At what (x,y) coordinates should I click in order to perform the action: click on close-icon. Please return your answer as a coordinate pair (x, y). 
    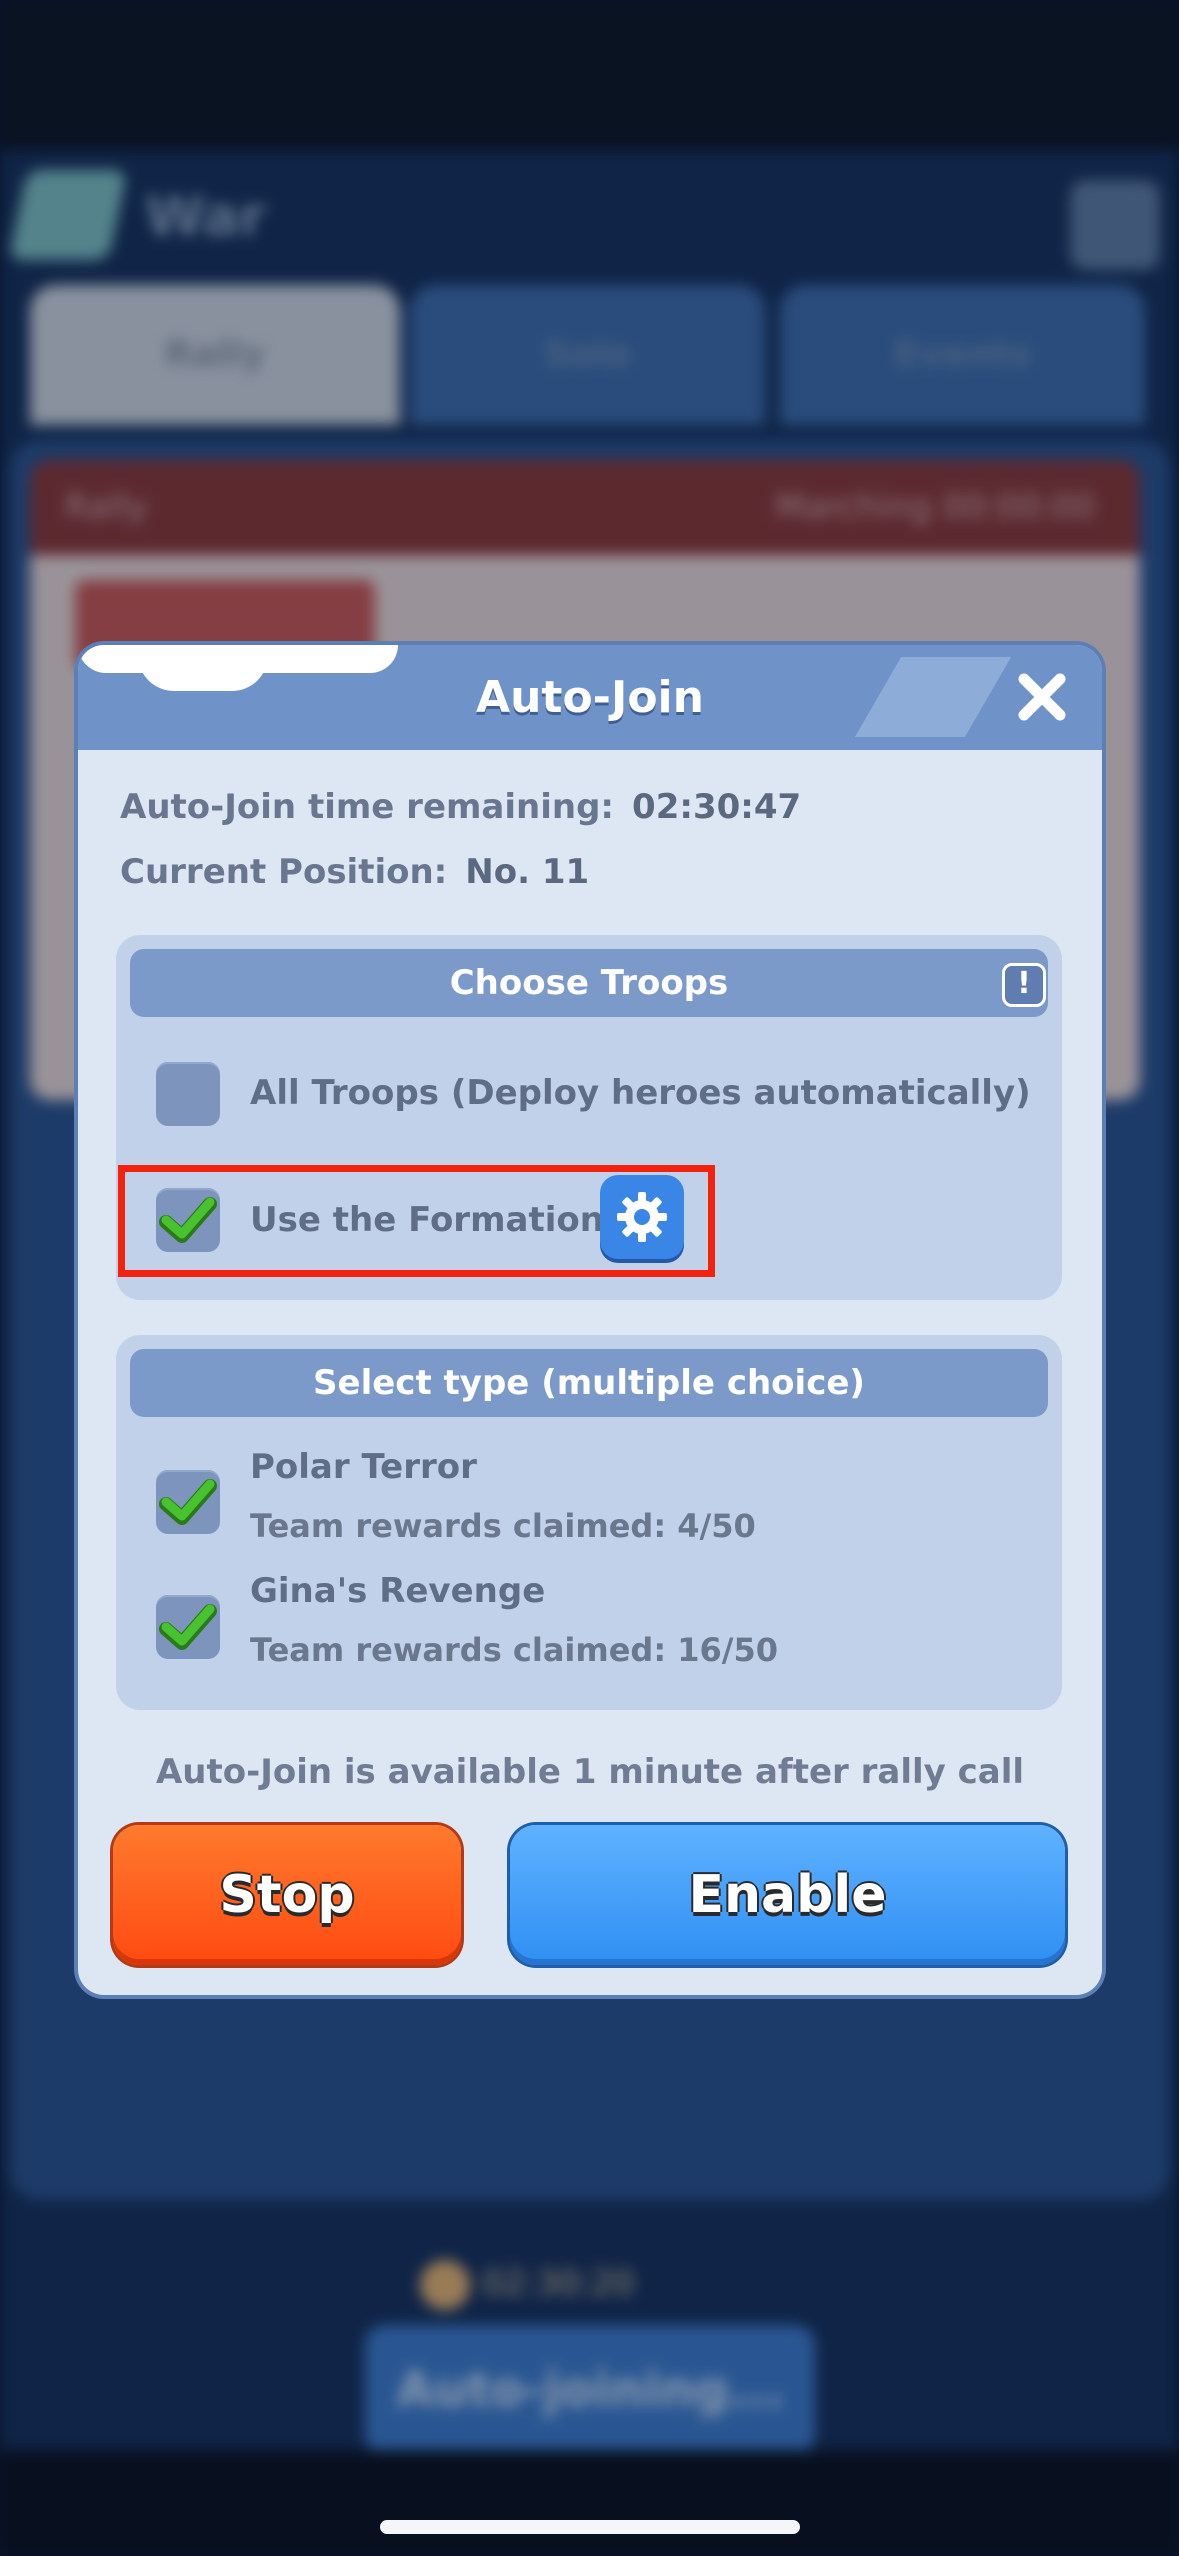
    Looking at the image, I should click on (1042, 697).